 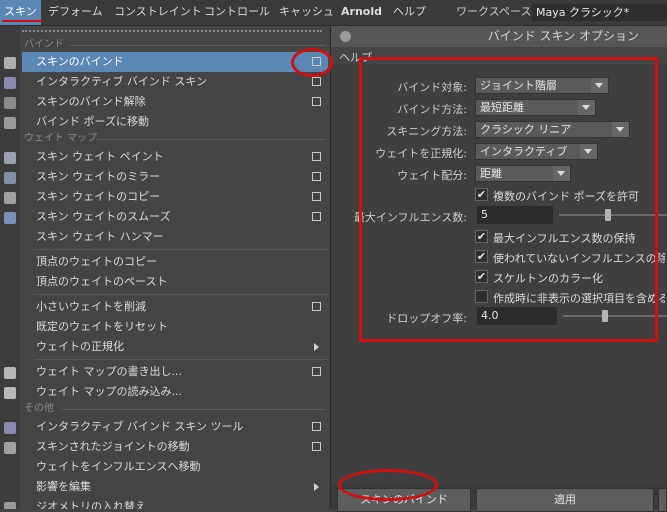 What do you see at coordinates (10, 505) in the screenshot?
I see `replace-geometry-icon` at bounding box center [10, 505].